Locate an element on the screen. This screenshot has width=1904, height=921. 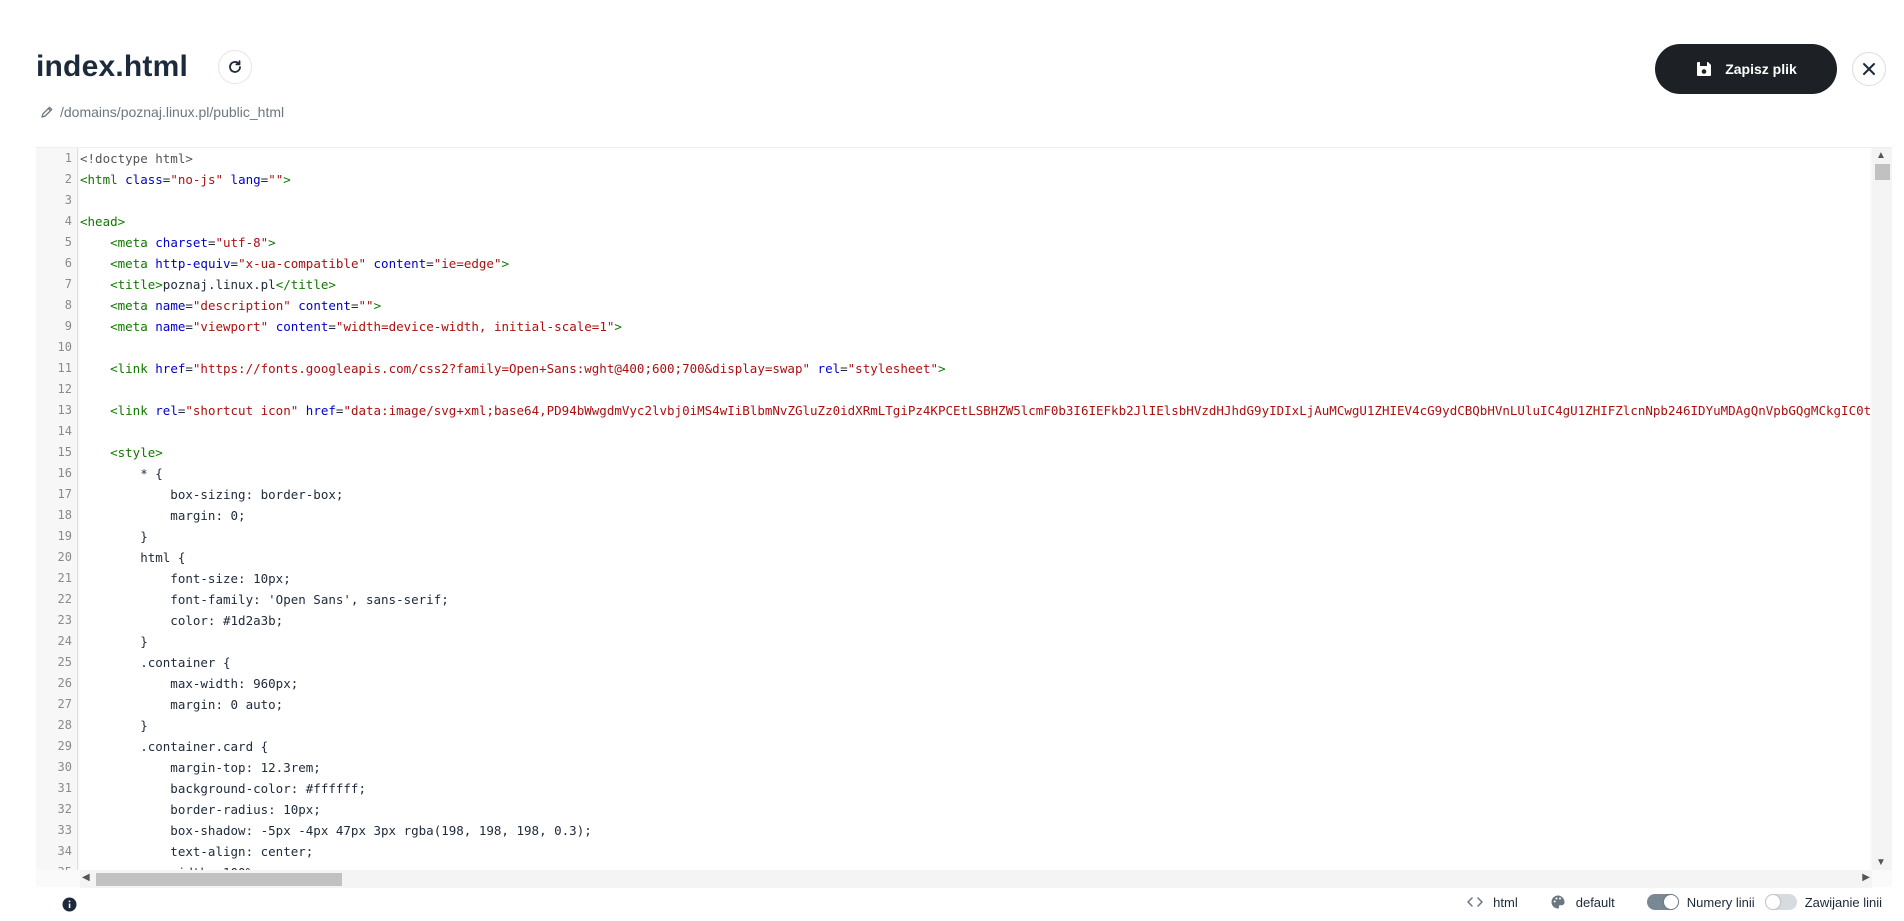
theme-selector: default is located at coordinates (1582, 902).